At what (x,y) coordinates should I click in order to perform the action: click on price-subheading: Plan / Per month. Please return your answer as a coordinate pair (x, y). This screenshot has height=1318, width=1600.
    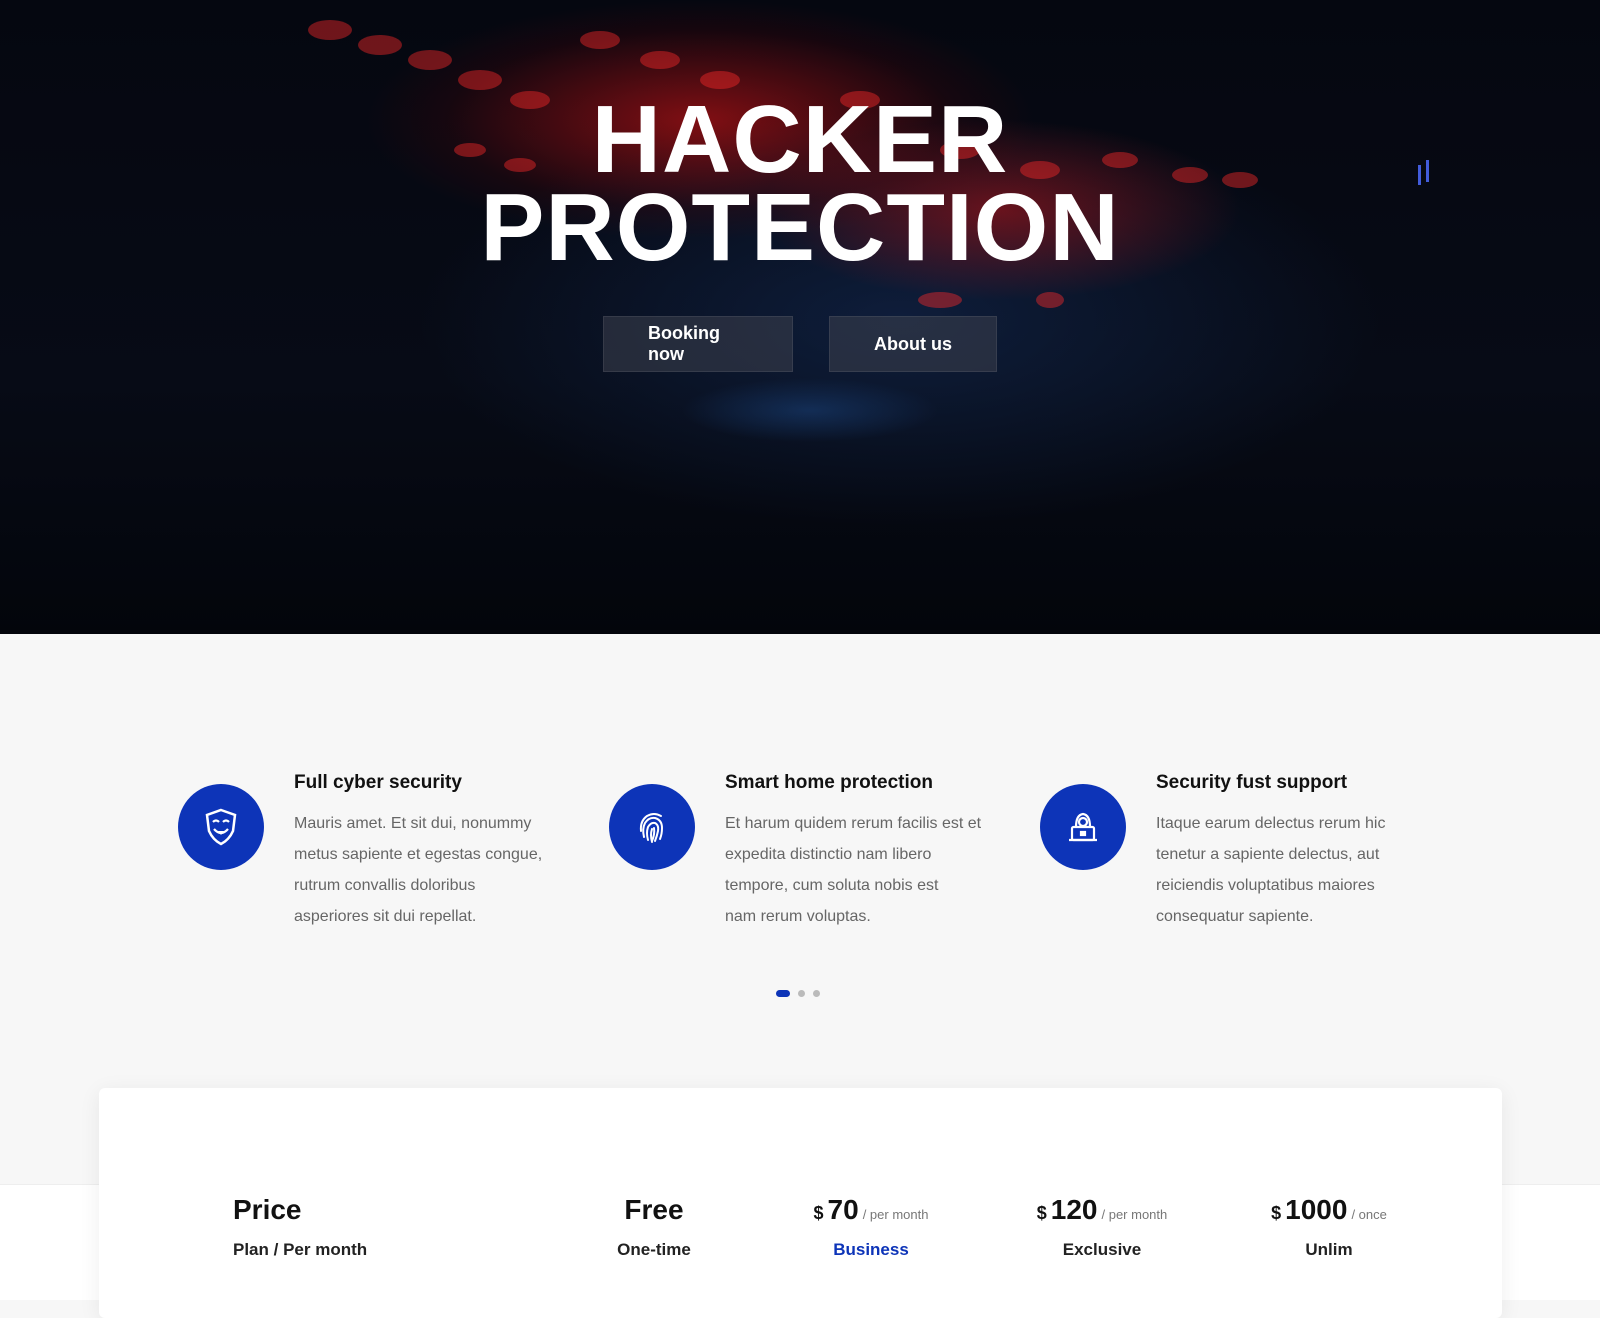
    Looking at the image, I should click on (300, 1249).